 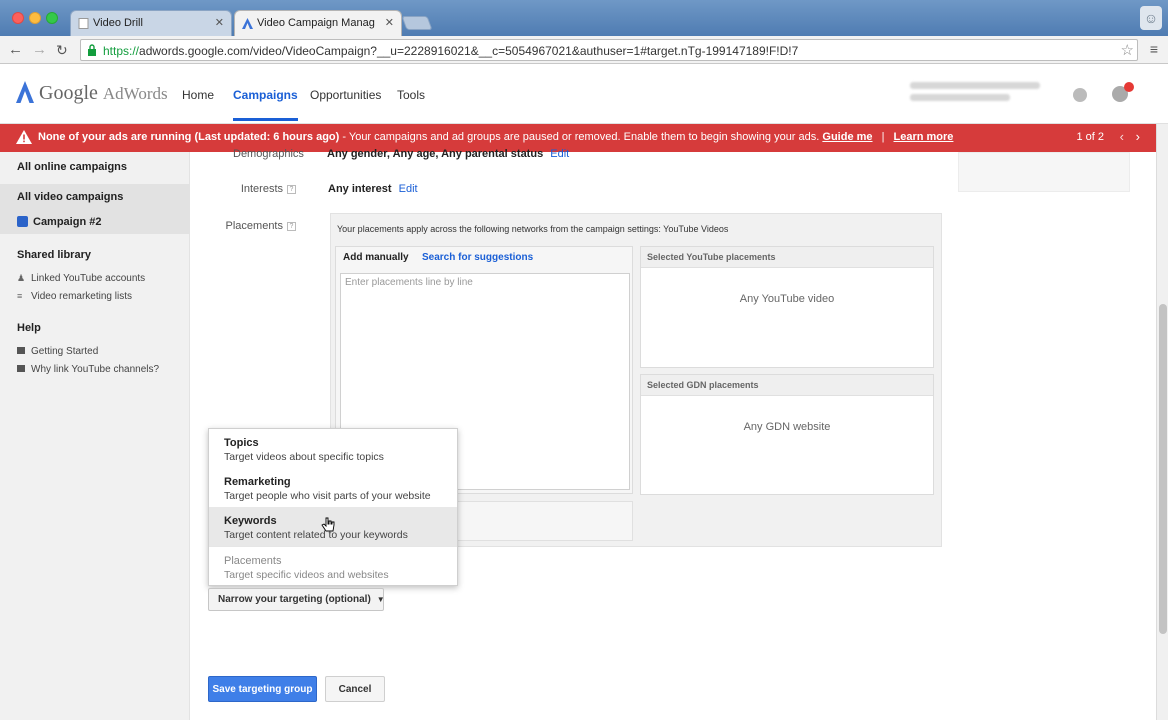 I want to click on nav-home: Home, so click(x=198, y=95).